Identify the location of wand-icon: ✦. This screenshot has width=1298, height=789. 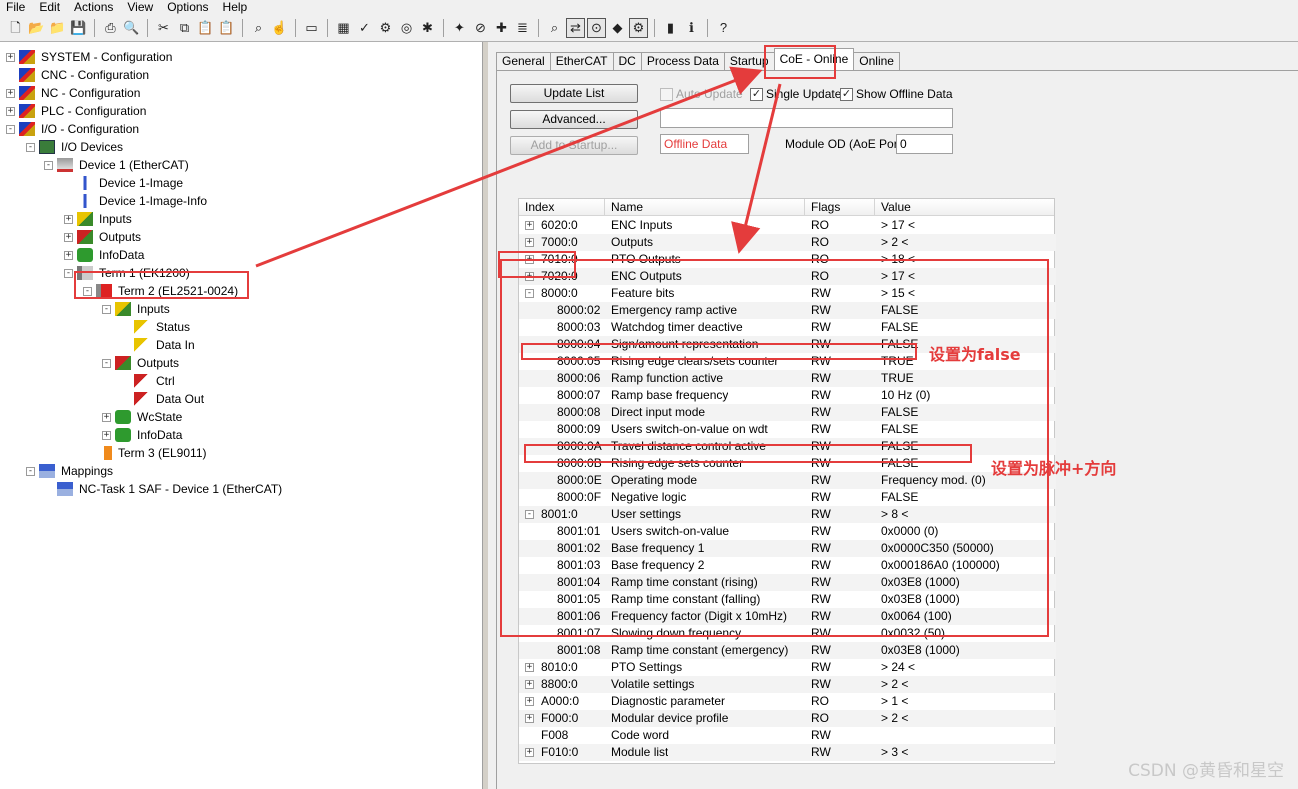
(459, 28).